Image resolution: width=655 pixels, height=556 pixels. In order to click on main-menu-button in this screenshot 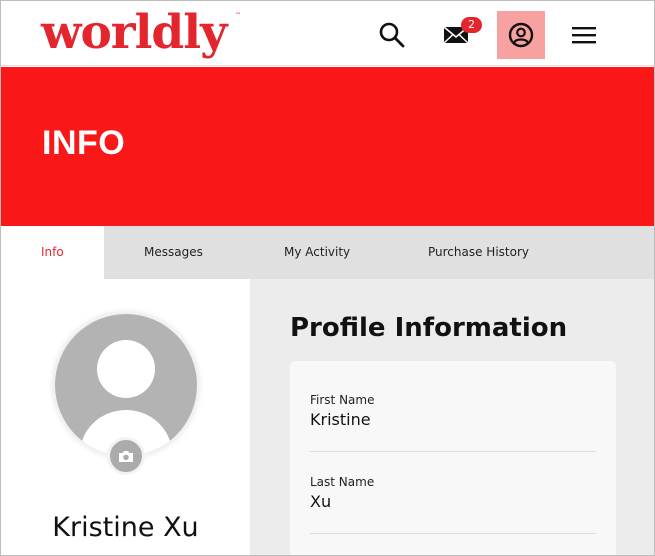, I will do `click(584, 35)`.